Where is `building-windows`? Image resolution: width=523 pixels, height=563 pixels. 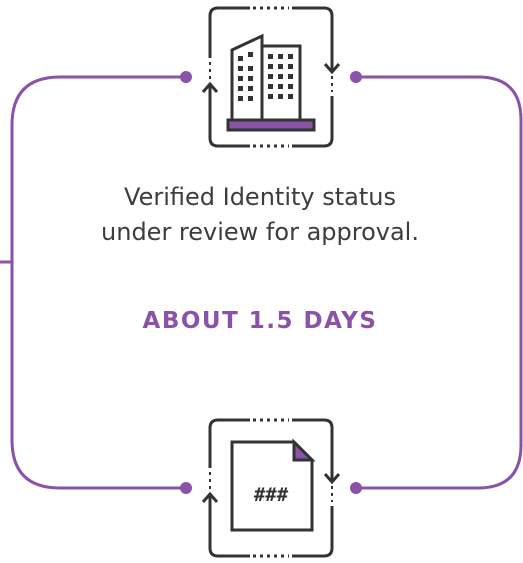 building-windows is located at coordinates (265, 76).